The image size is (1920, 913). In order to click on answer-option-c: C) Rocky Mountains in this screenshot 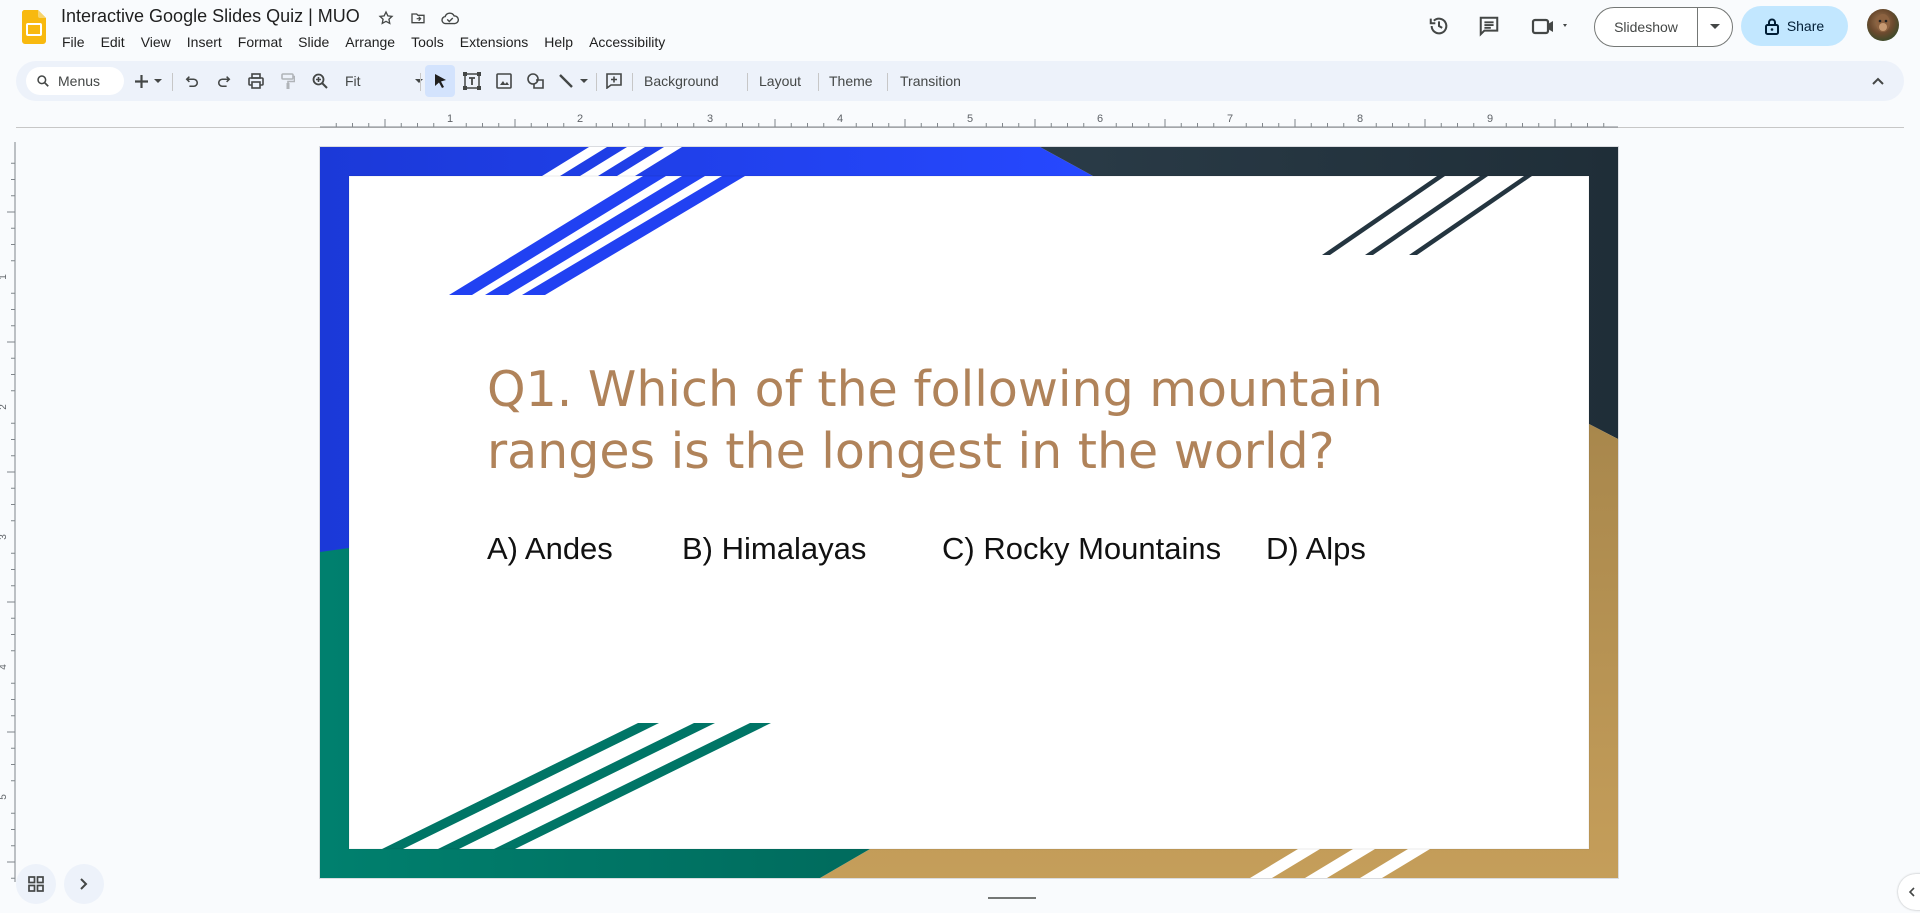, I will do `click(1081, 549)`.